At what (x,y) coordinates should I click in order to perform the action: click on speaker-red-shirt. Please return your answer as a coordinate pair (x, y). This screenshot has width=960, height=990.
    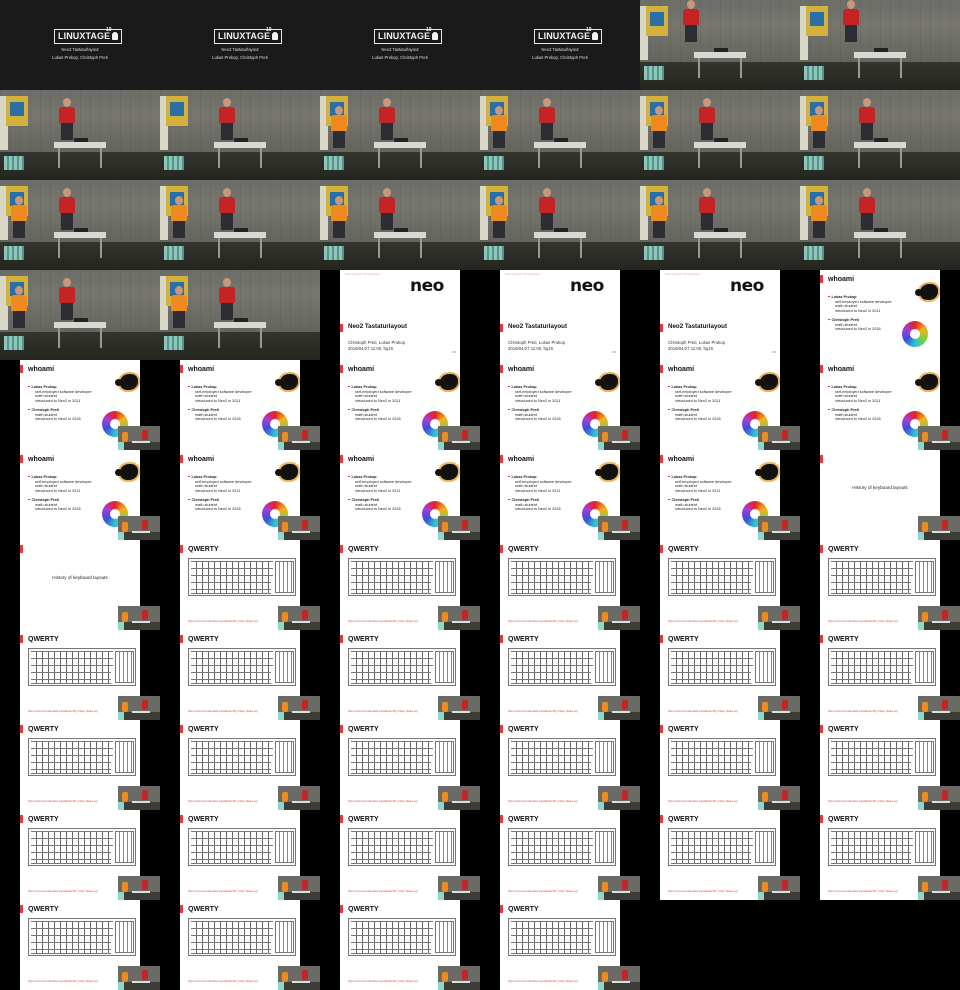
    Looking at the image, I should click on (707, 209).